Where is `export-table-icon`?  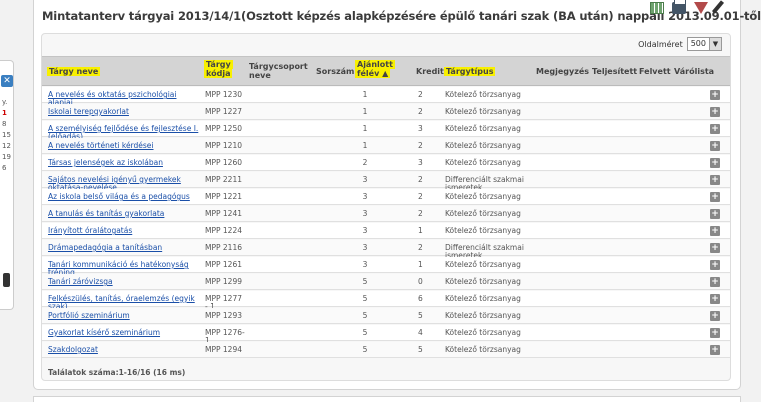
export-table-icon is located at coordinates (657, 8).